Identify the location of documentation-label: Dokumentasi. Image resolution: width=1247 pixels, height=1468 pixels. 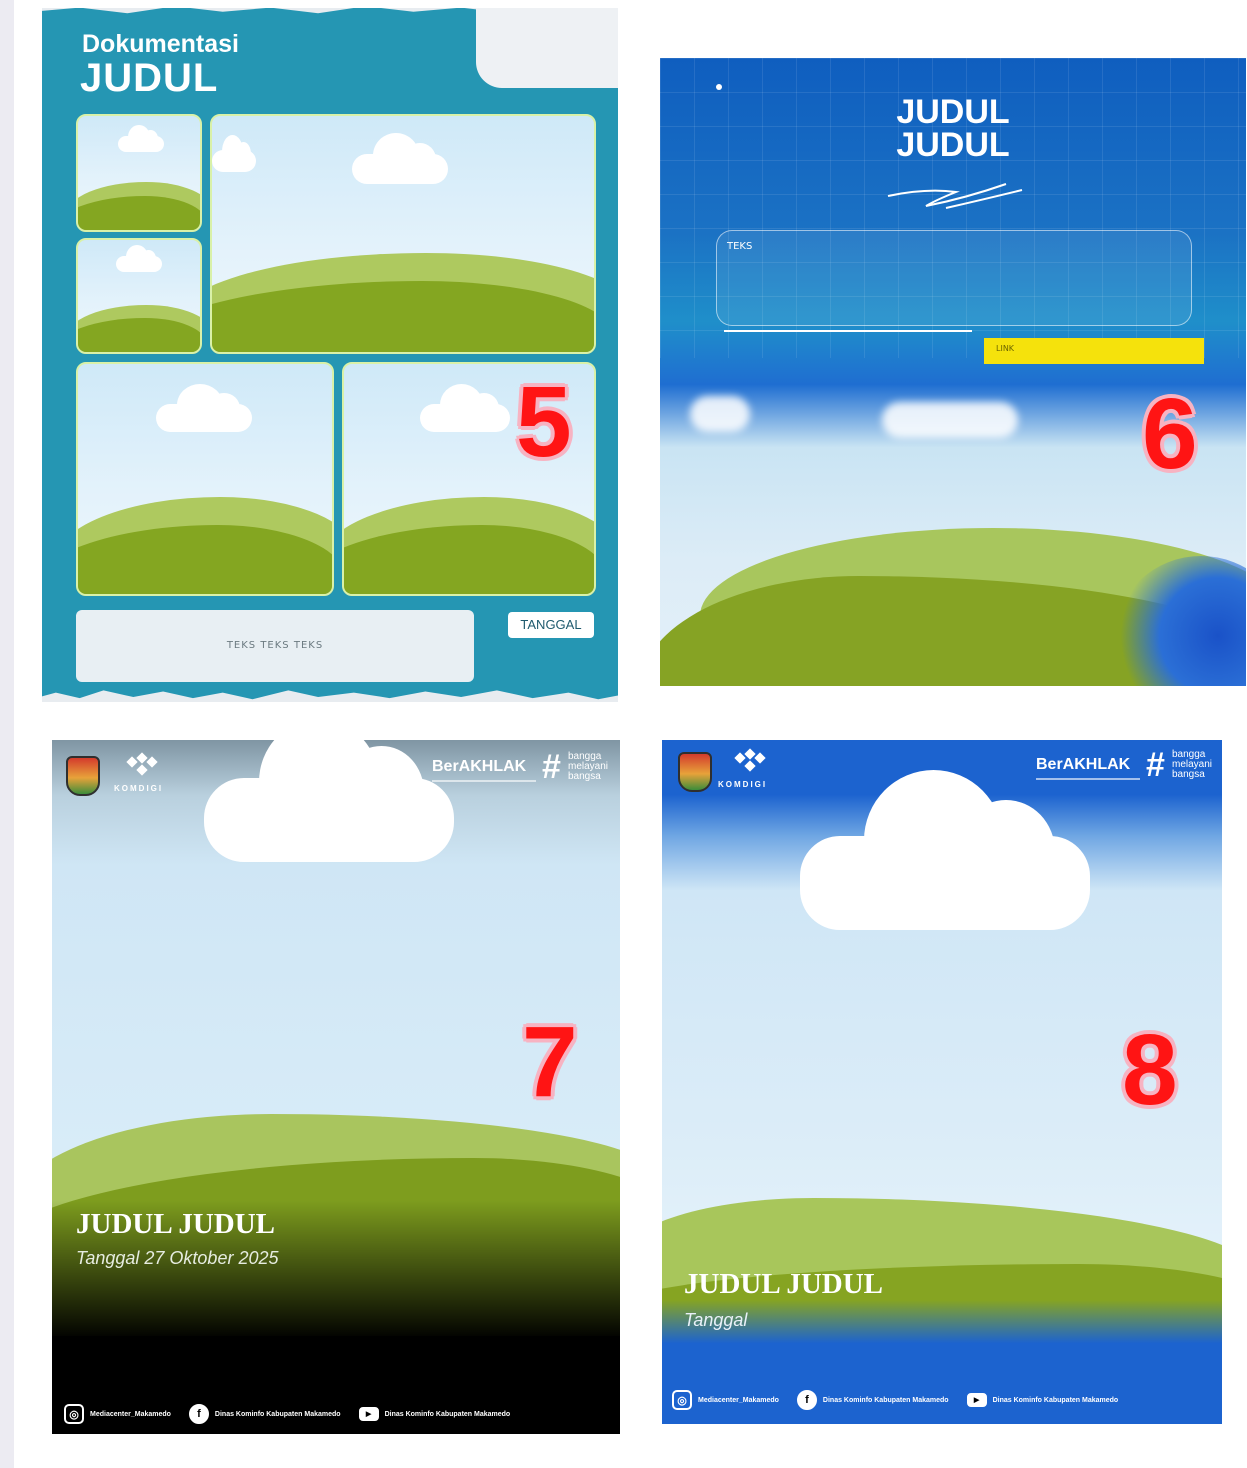
(160, 44).